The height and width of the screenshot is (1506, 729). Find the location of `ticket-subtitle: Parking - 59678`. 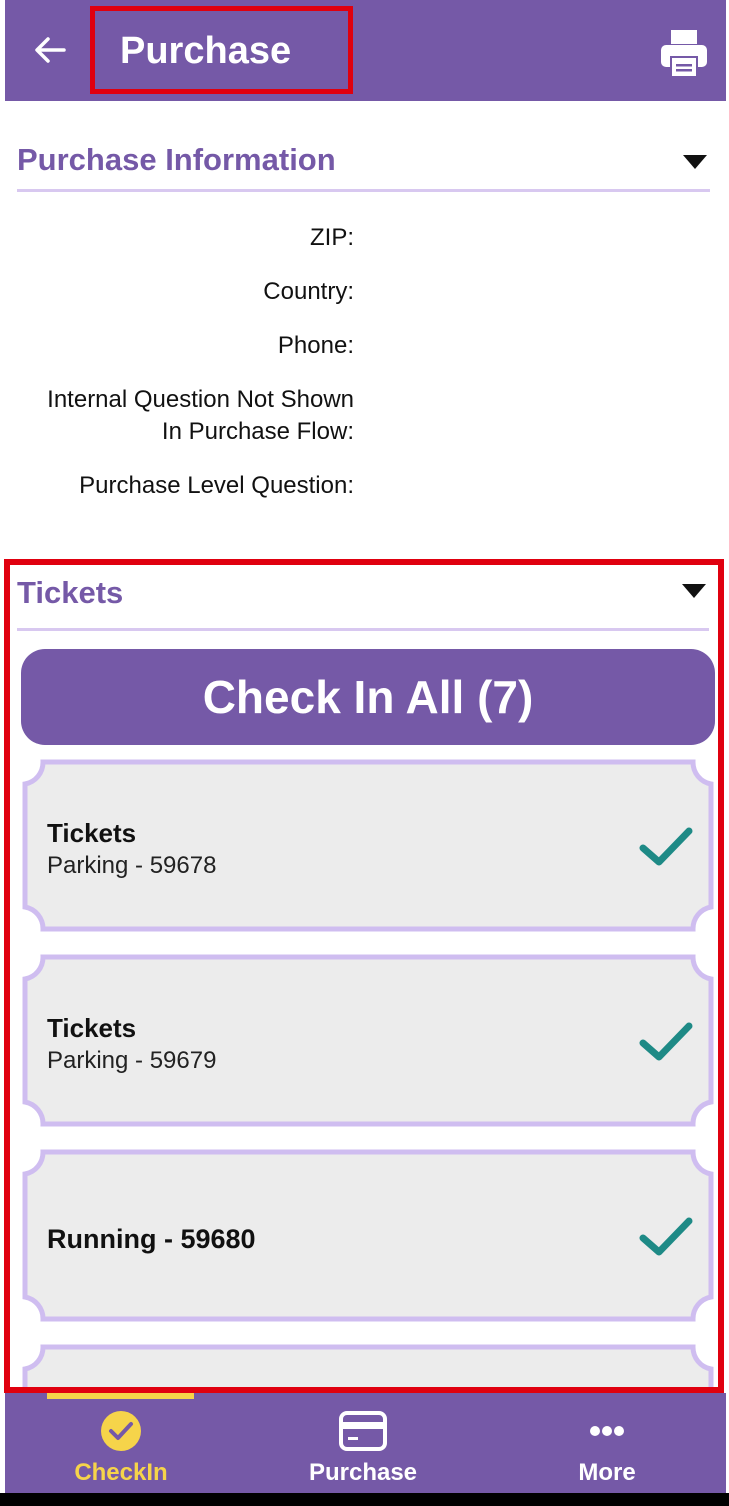

ticket-subtitle: Parking - 59678 is located at coordinates (132, 865).